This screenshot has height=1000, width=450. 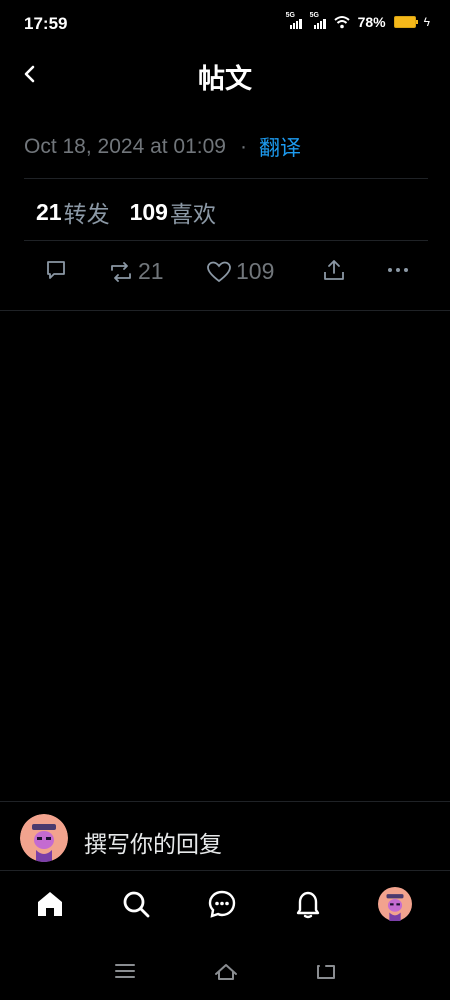 I want to click on like-button: 109, so click(x=240, y=271).